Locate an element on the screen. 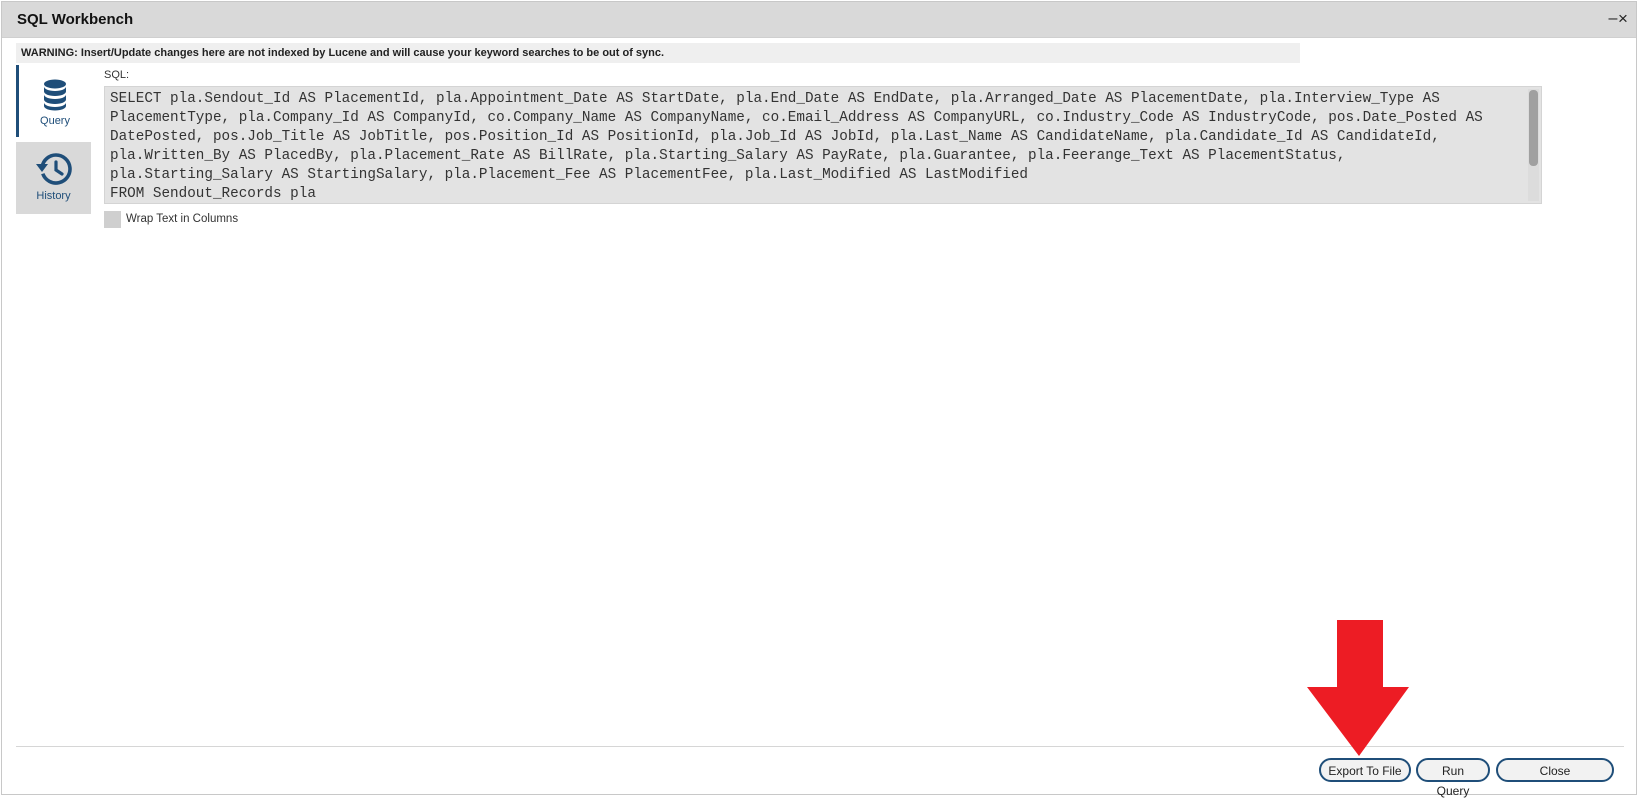 Image resolution: width=1639 pixels, height=801 pixels. close-window-icon: × is located at coordinates (1623, 19).